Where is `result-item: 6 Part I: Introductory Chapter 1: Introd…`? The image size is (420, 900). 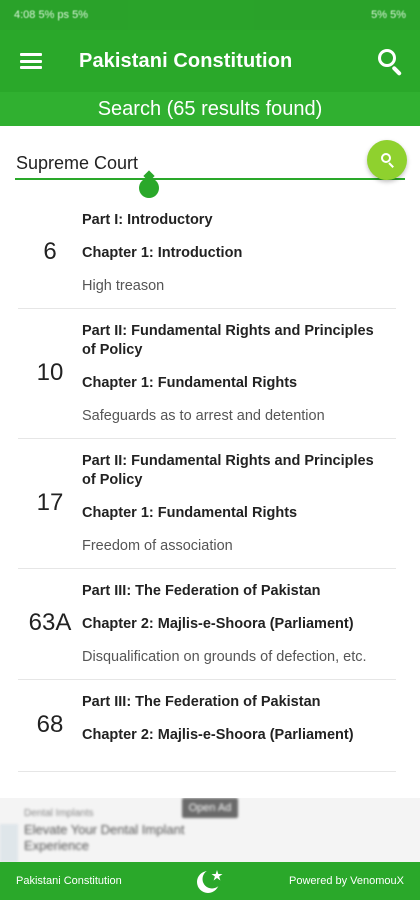
result-item: 6 Part I: Introductory Chapter 1: Introd… is located at coordinates (207, 253).